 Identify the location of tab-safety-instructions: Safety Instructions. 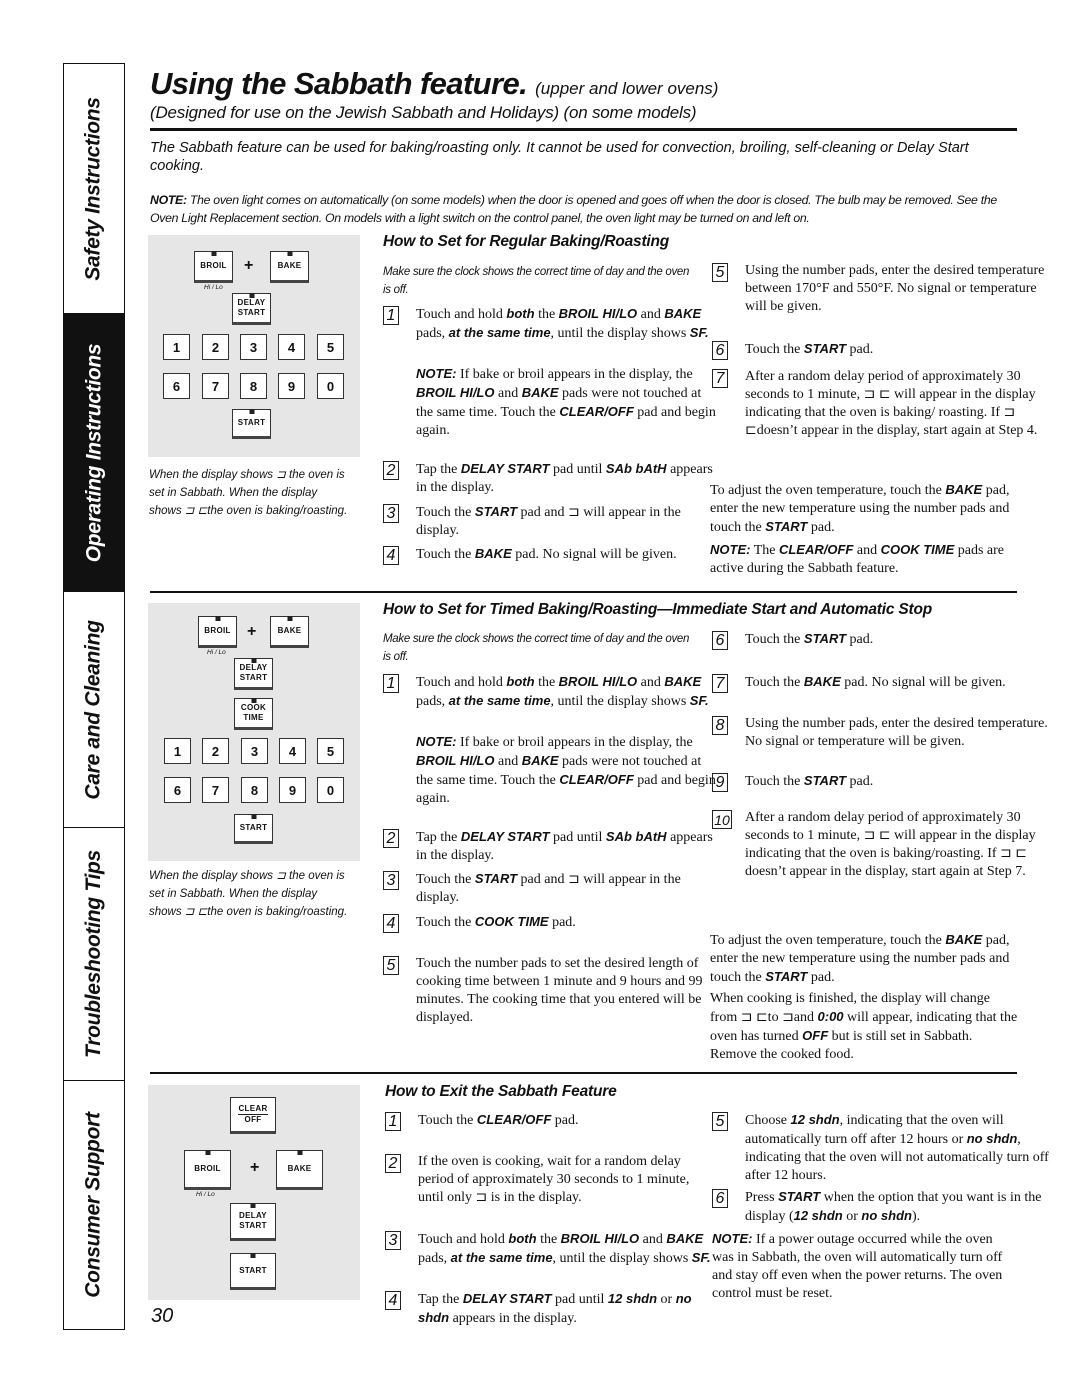
(94, 189).